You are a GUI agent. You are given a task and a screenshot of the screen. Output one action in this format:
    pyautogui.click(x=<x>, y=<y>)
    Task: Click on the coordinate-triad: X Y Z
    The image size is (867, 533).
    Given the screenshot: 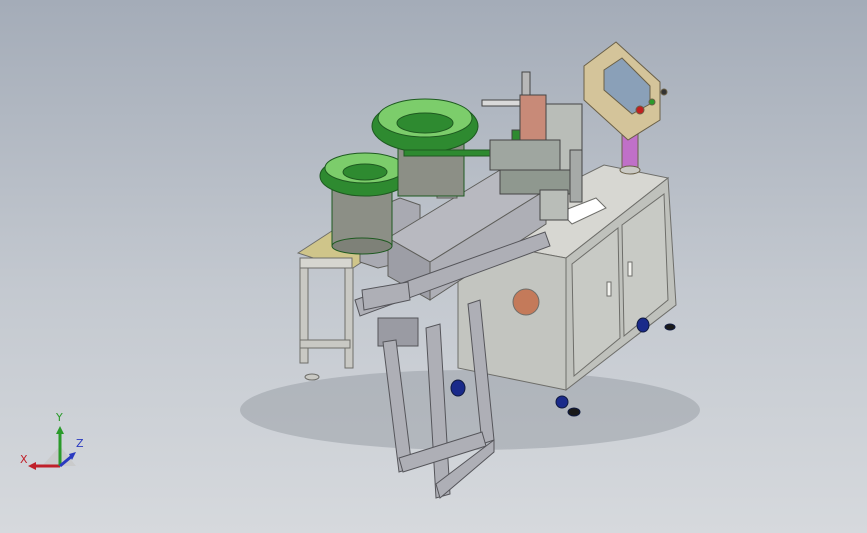 What is the action you would take?
    pyautogui.click(x=54, y=445)
    